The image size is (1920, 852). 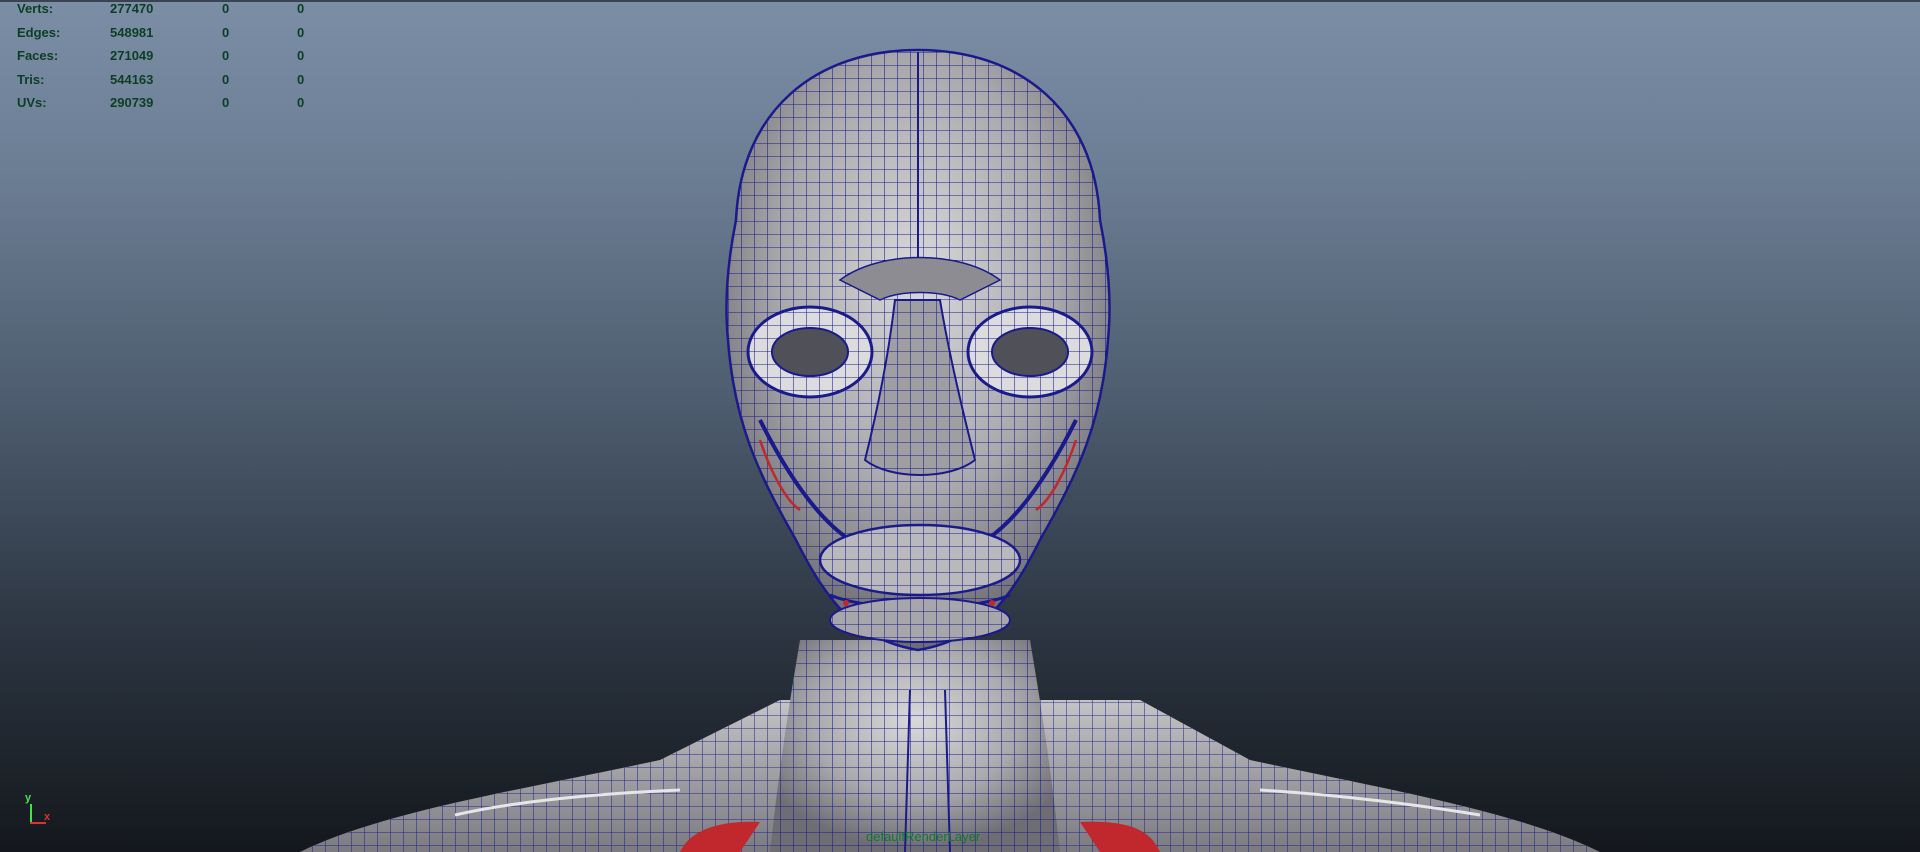 What do you see at coordinates (31, 79) in the screenshot?
I see `hud-label: Tris:` at bounding box center [31, 79].